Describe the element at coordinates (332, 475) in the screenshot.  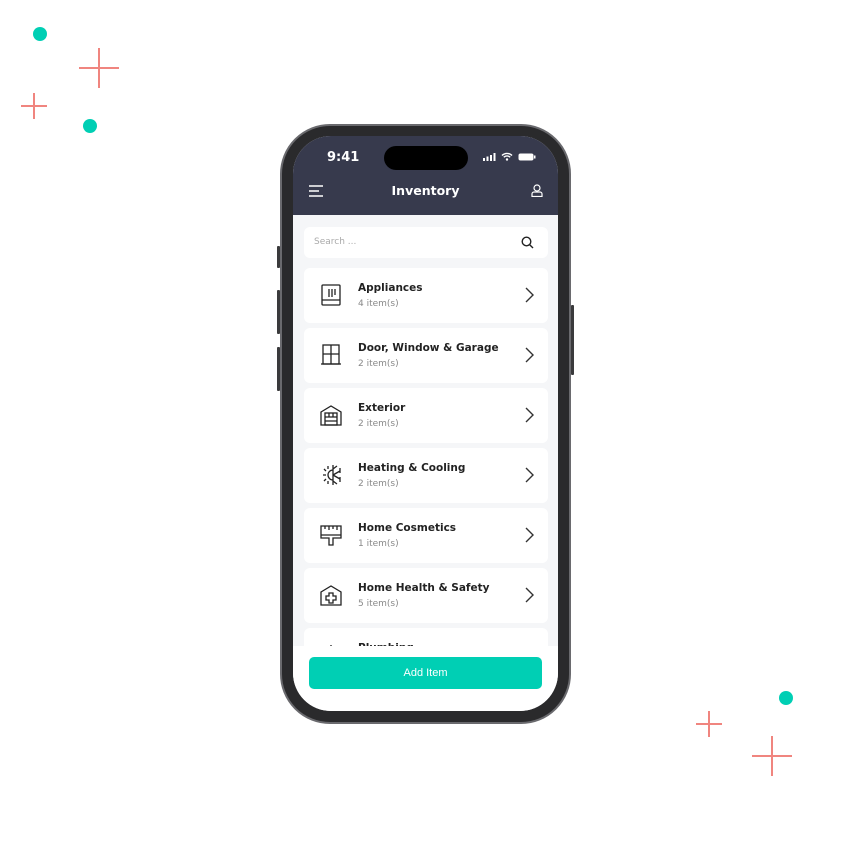
I see `sun-snowflake-icon` at that location.